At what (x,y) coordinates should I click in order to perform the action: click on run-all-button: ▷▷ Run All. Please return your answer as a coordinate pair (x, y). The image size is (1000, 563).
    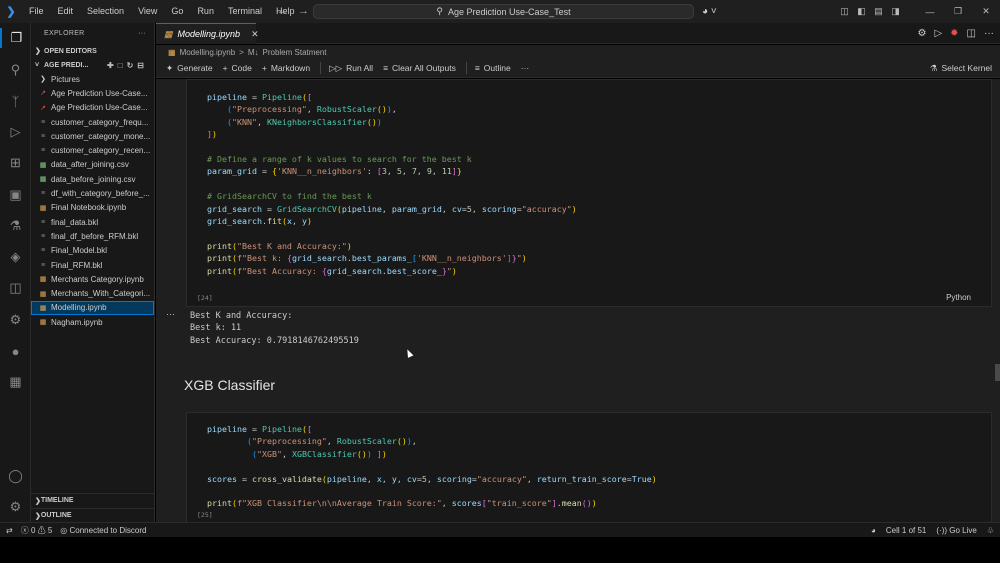
    Looking at the image, I should click on (351, 68).